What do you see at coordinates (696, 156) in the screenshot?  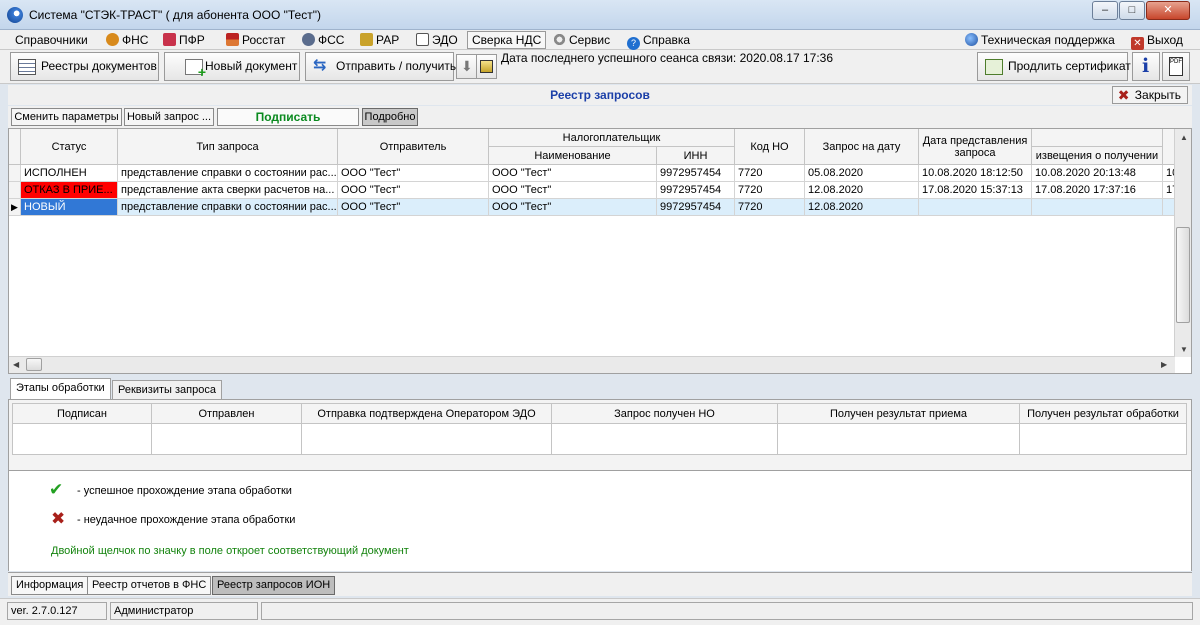 I see `col-inn-header: ИНН` at bounding box center [696, 156].